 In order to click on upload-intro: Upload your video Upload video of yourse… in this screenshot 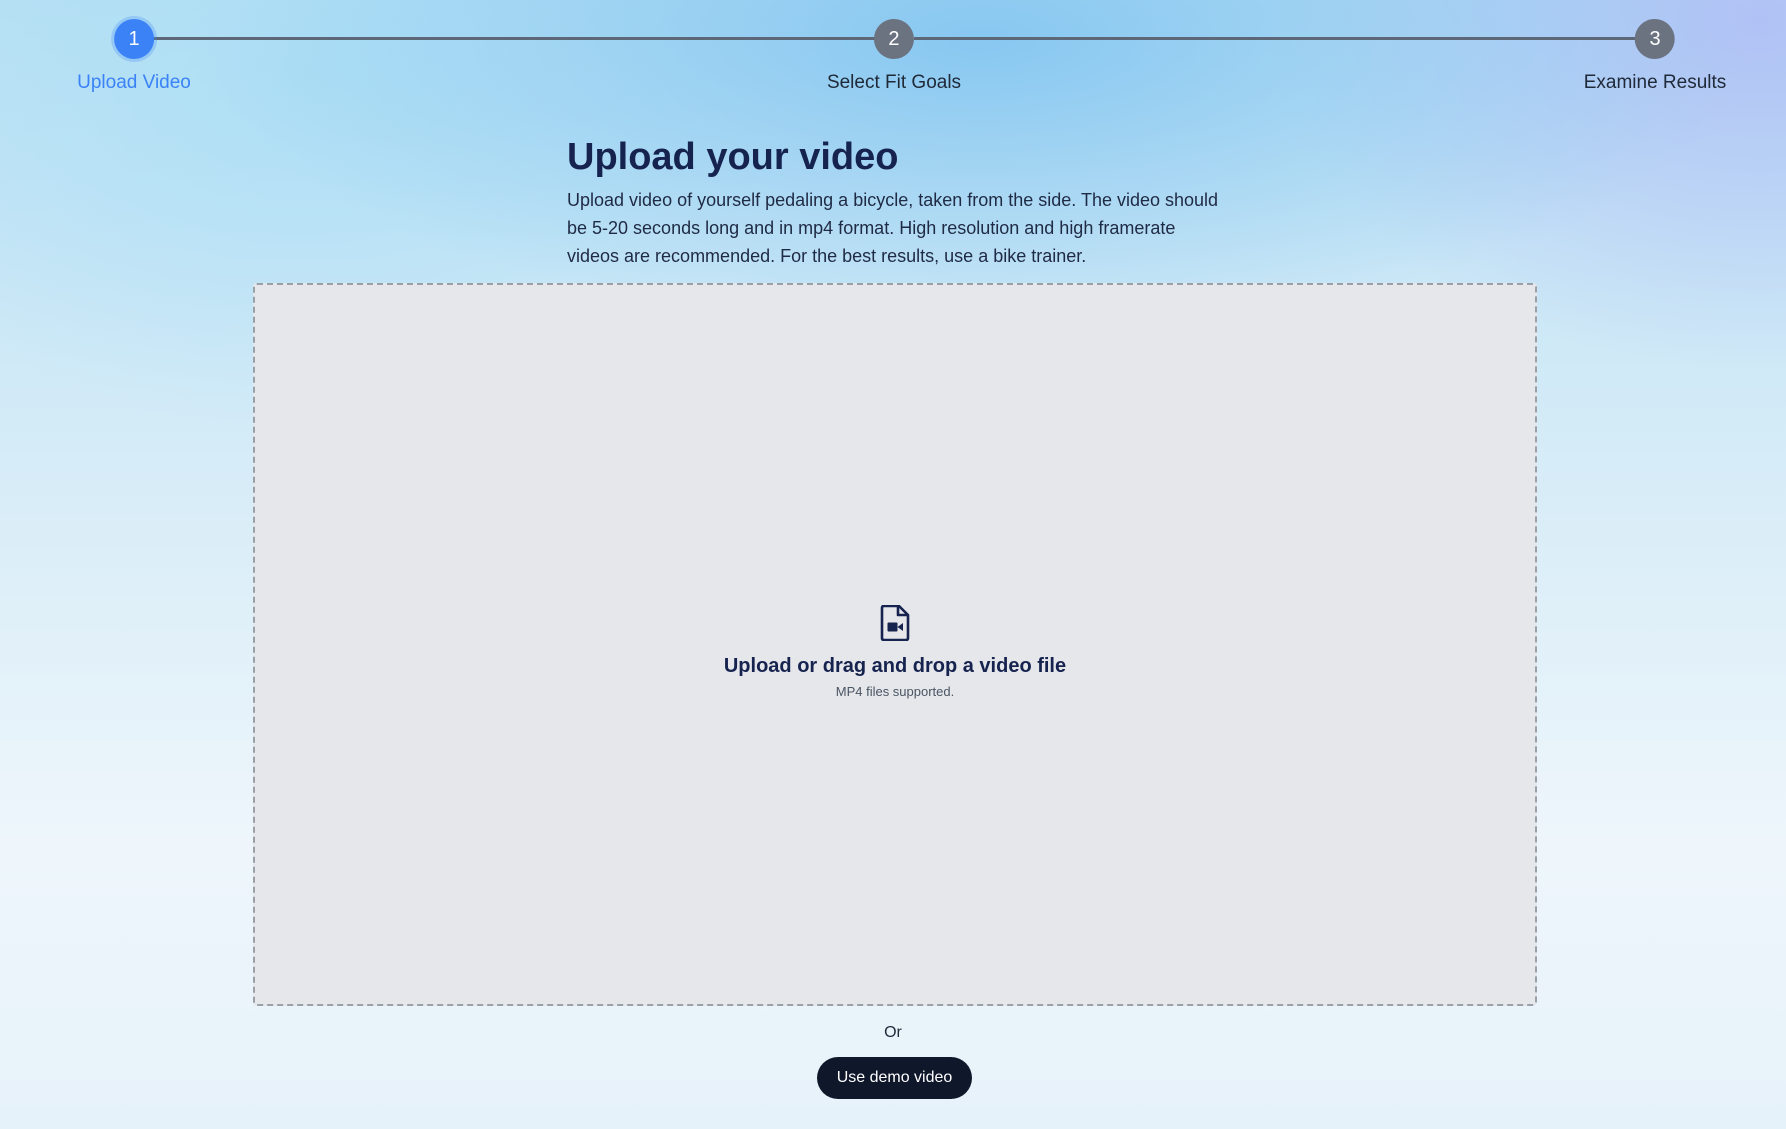, I will do `click(897, 202)`.